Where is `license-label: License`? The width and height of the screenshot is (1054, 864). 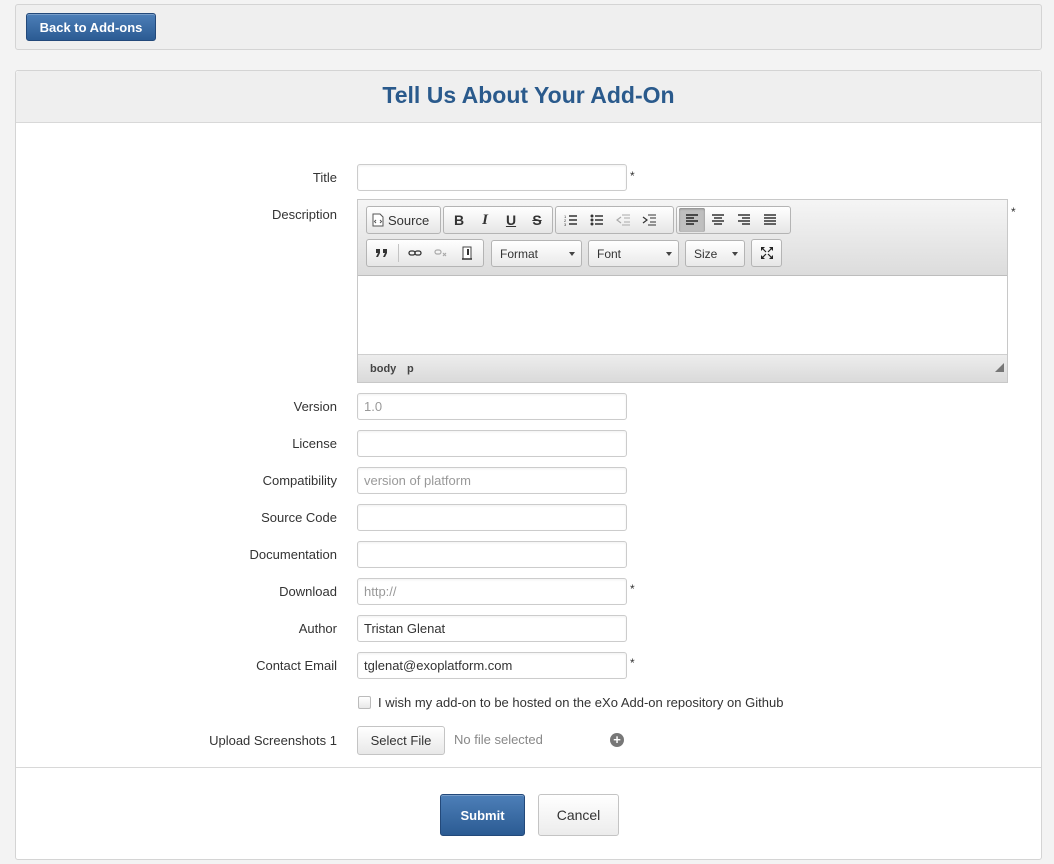
license-label: License is located at coordinates (314, 443).